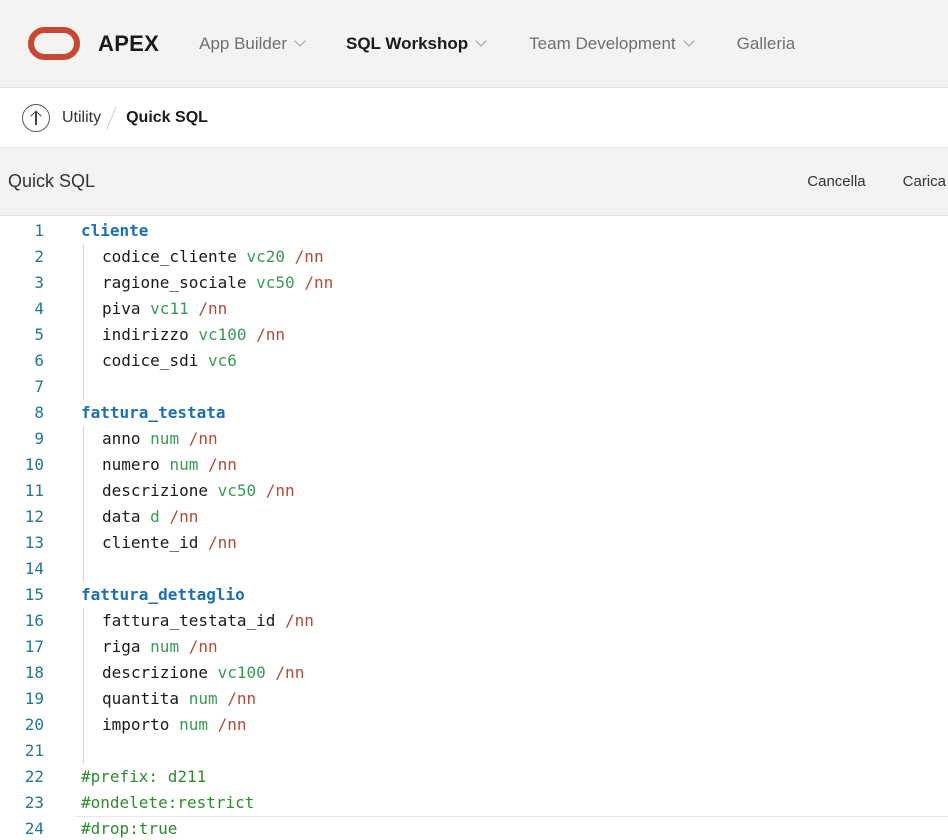  What do you see at coordinates (39, 334) in the screenshot?
I see `line-number: 5` at bounding box center [39, 334].